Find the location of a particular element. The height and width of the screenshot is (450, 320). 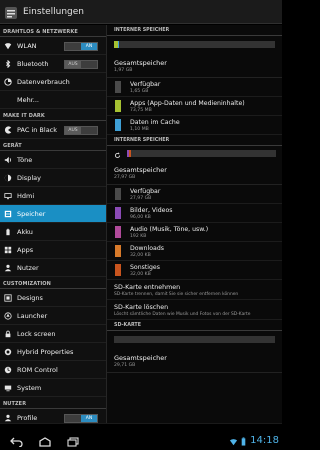

category-label: Verfügbar is located at coordinates (145, 84).